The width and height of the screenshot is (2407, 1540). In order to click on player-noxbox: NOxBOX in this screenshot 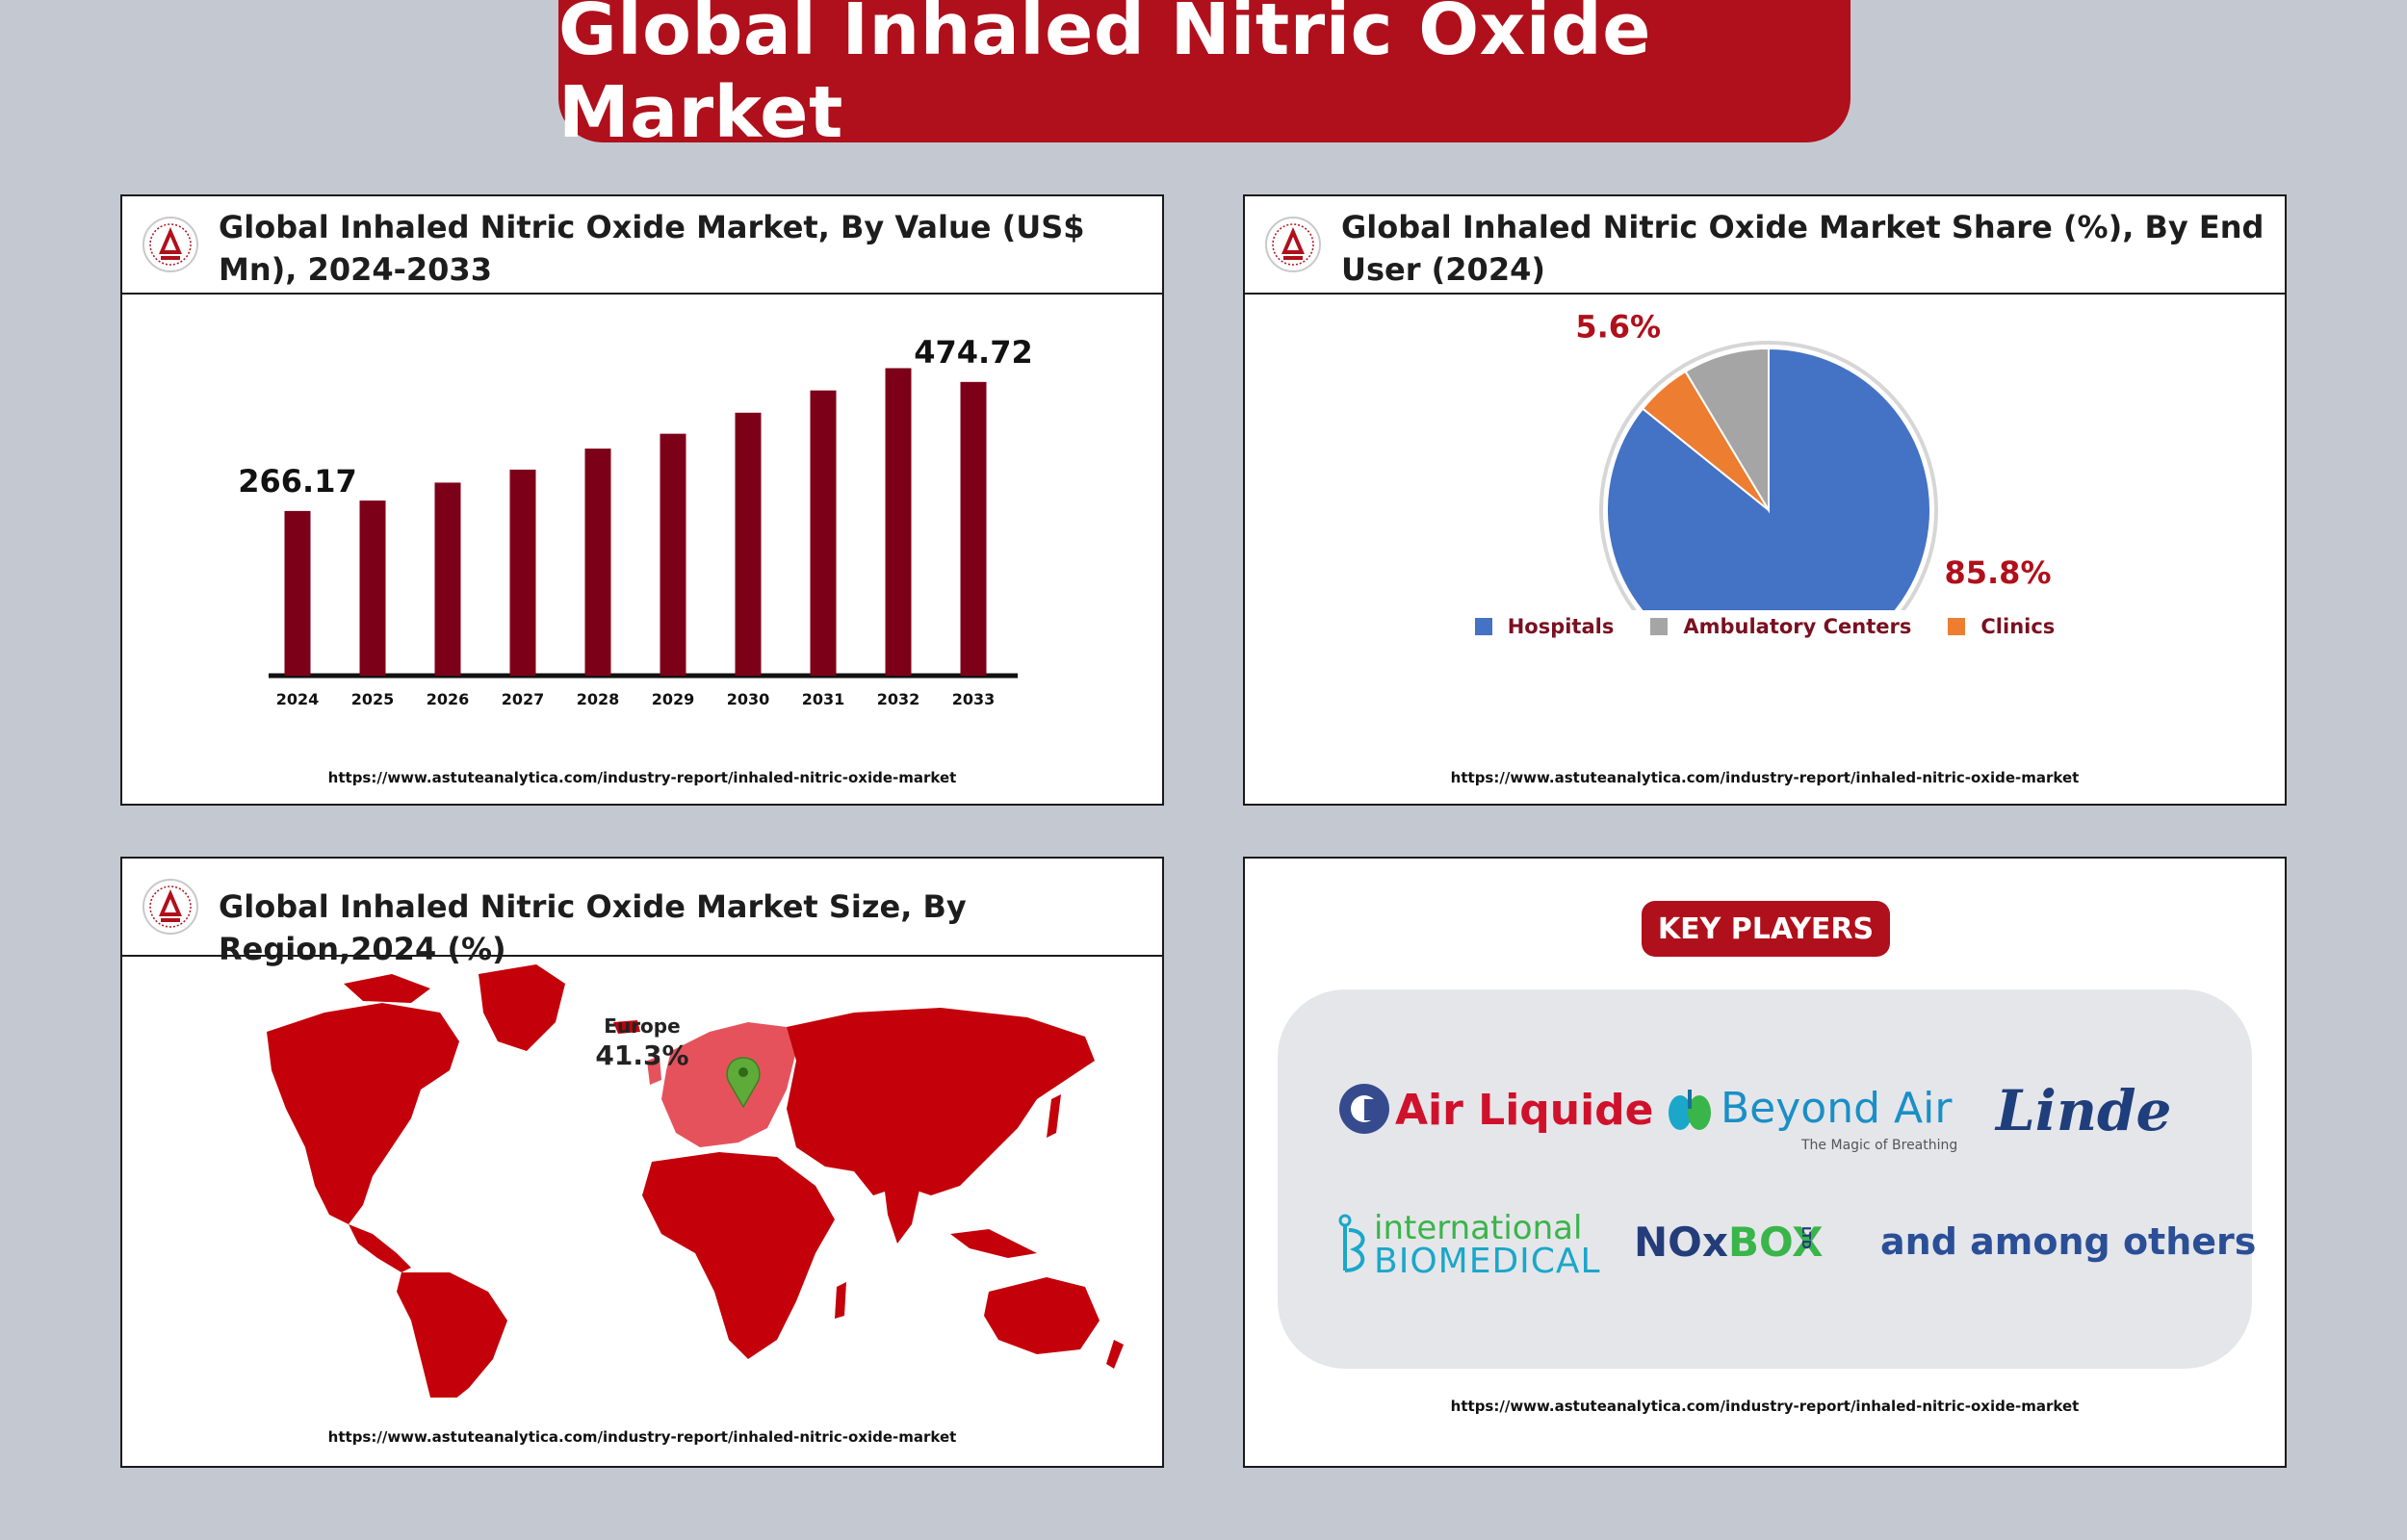, I will do `click(1729, 1242)`.